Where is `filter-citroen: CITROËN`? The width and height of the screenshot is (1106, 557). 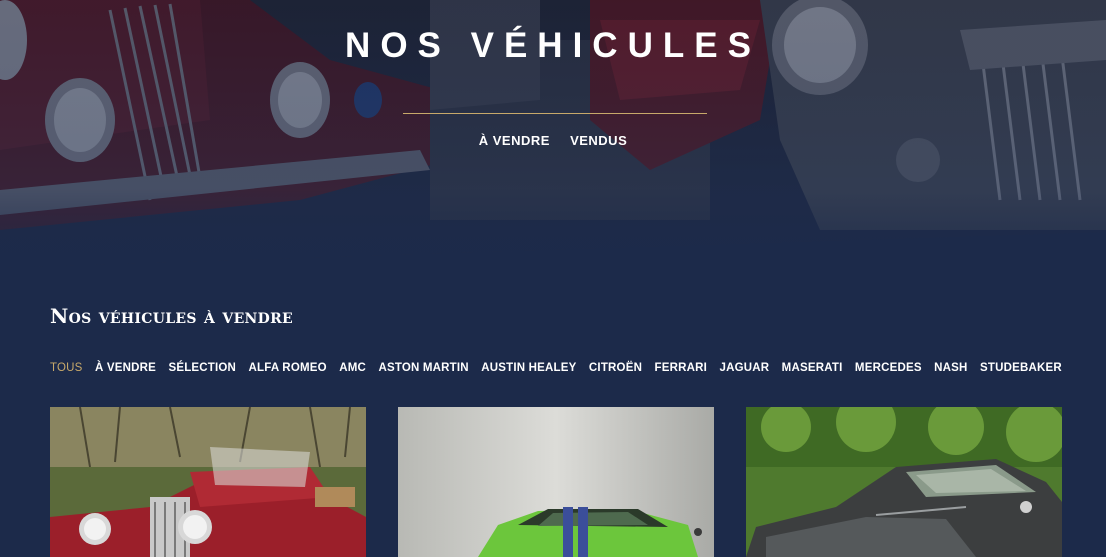 filter-citroen: CITROËN is located at coordinates (615, 368).